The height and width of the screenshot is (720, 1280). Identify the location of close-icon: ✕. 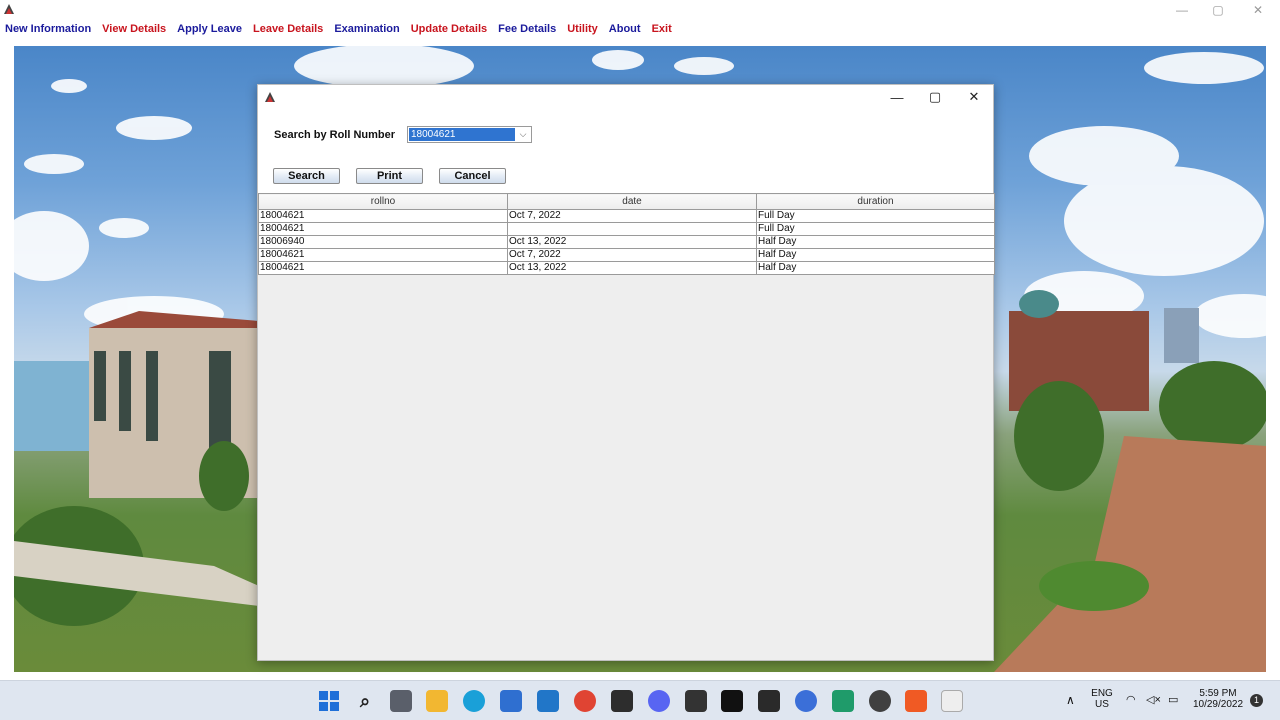
(1258, 10).